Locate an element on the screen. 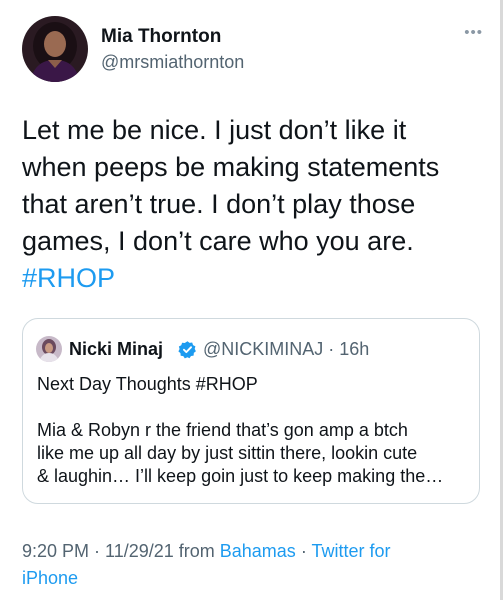  tweet-text-line: Let me be nice. I just don’t like it is located at coordinates (214, 130).